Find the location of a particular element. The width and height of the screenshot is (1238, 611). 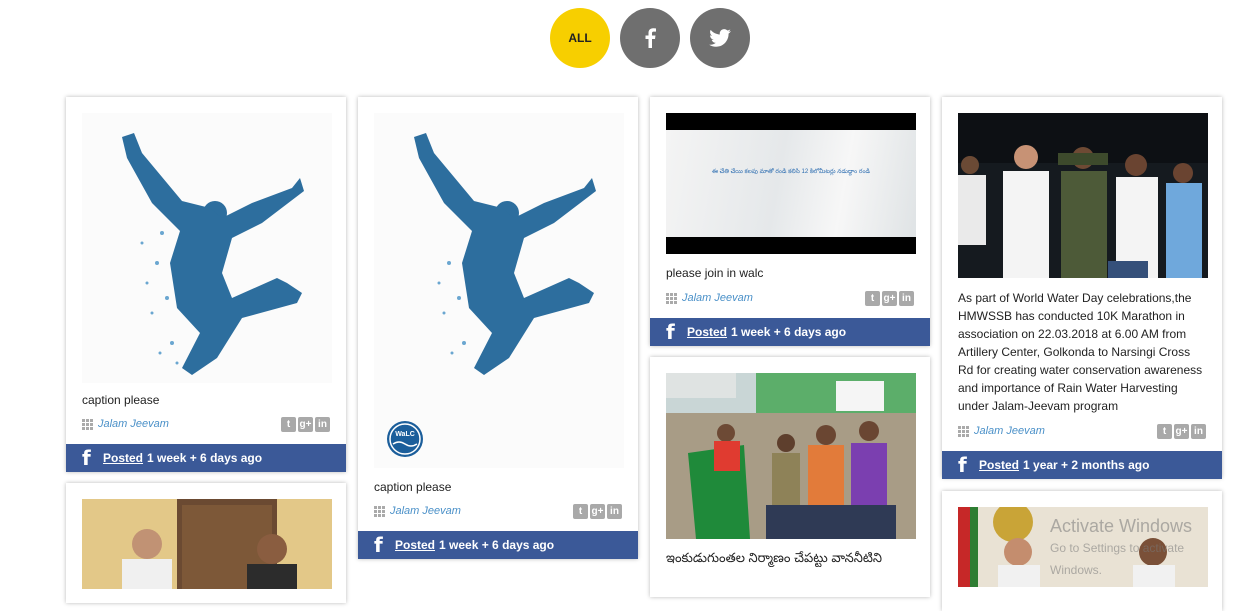

facebook-icon is located at coordinates (650, 38).